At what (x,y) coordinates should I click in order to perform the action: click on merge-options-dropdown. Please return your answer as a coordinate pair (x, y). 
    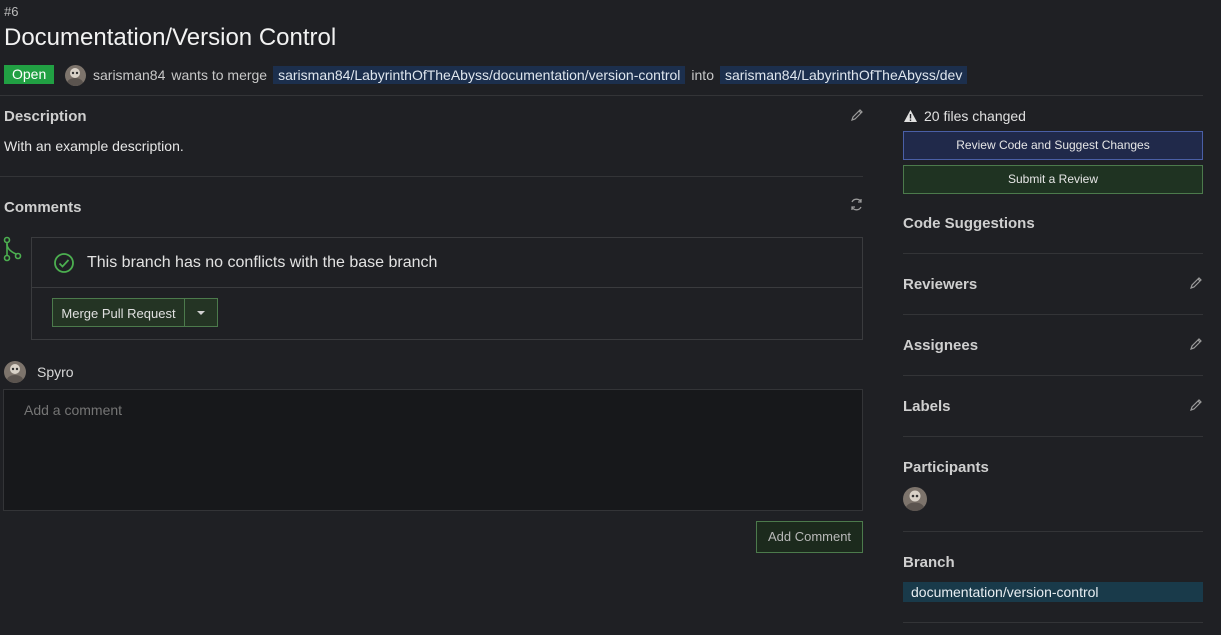
    Looking at the image, I should click on (201, 312).